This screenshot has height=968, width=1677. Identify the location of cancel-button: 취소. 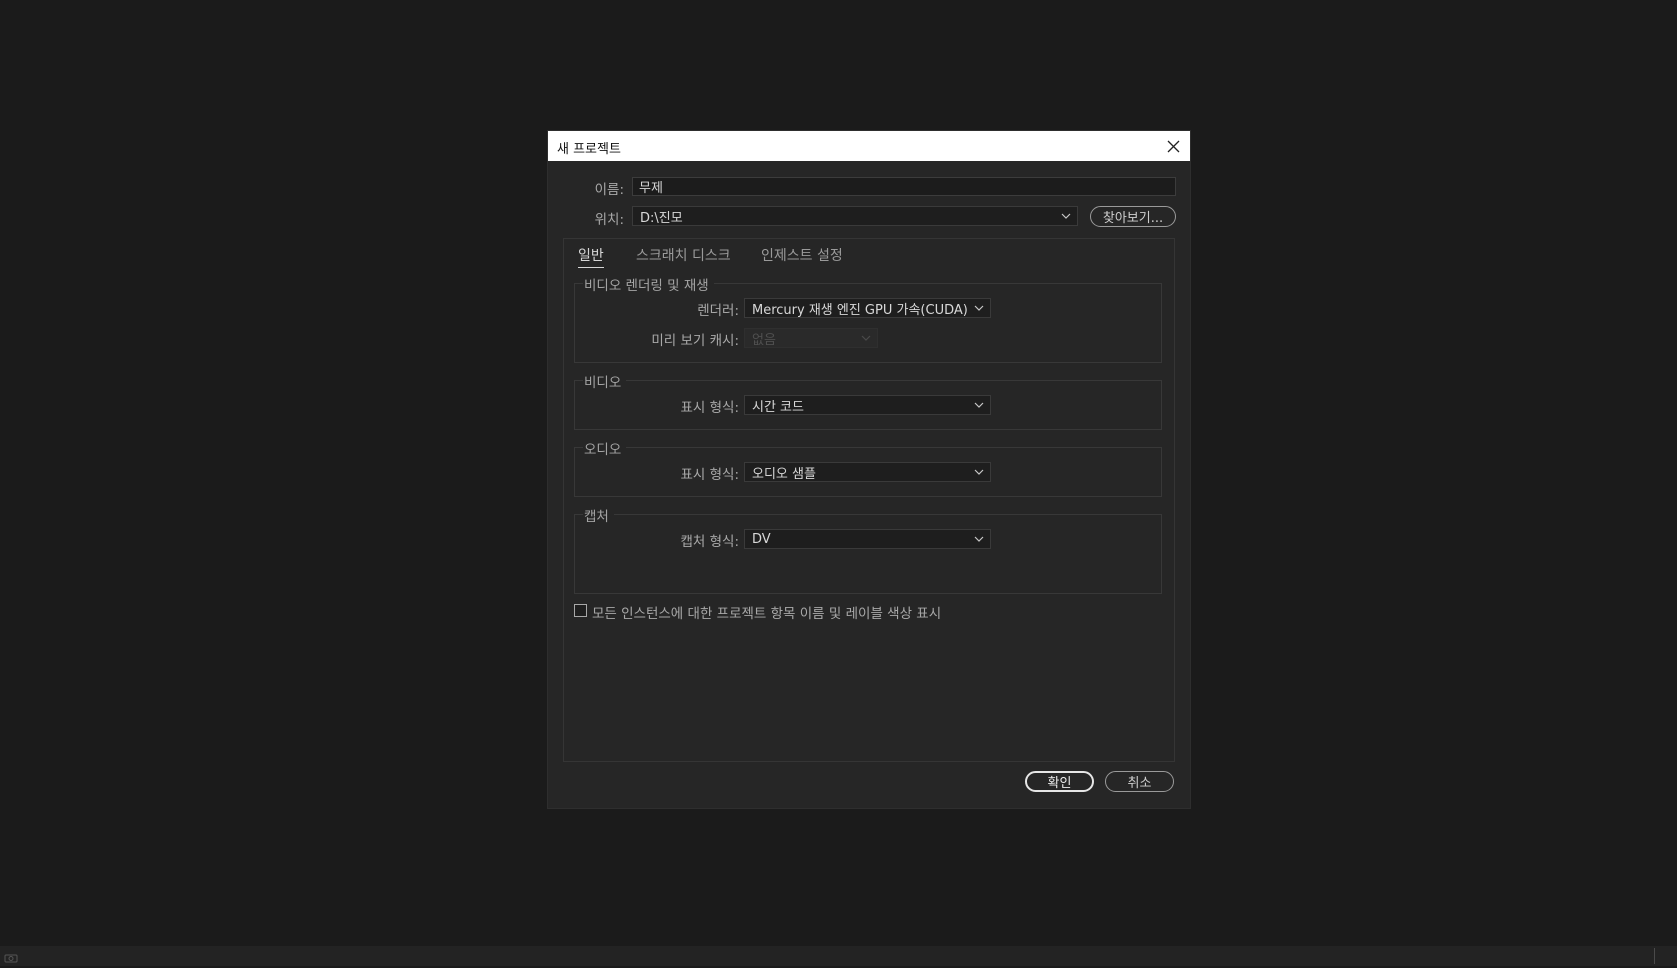
(1139, 781).